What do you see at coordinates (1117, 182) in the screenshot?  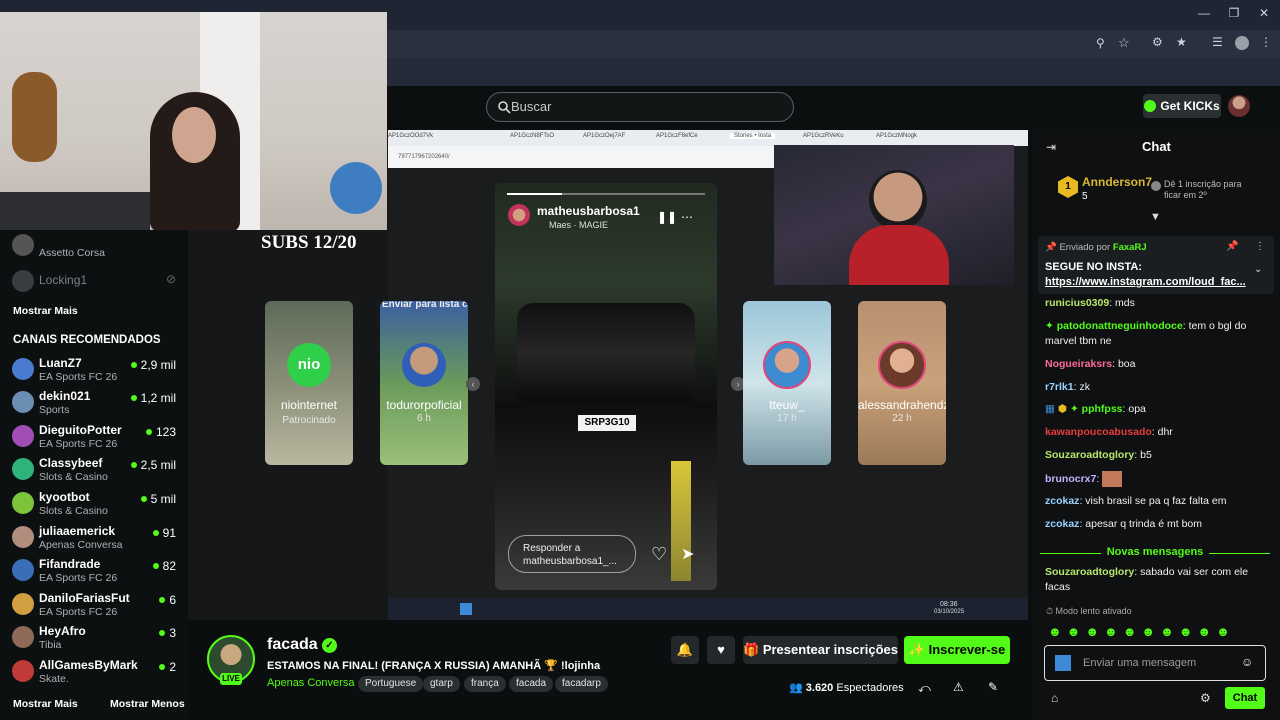 I see `top-gifter-name: Annderson7` at bounding box center [1117, 182].